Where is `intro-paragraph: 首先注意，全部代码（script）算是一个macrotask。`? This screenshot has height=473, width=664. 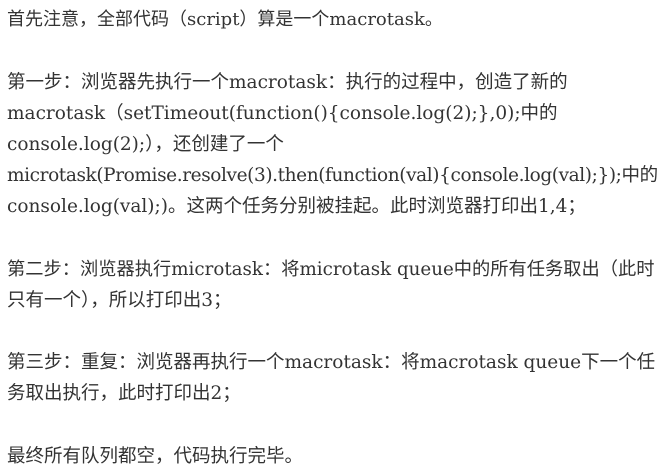
intro-paragraph: 首先注意，全部代码（script）算是一个macrotask。 is located at coordinates (225, 19).